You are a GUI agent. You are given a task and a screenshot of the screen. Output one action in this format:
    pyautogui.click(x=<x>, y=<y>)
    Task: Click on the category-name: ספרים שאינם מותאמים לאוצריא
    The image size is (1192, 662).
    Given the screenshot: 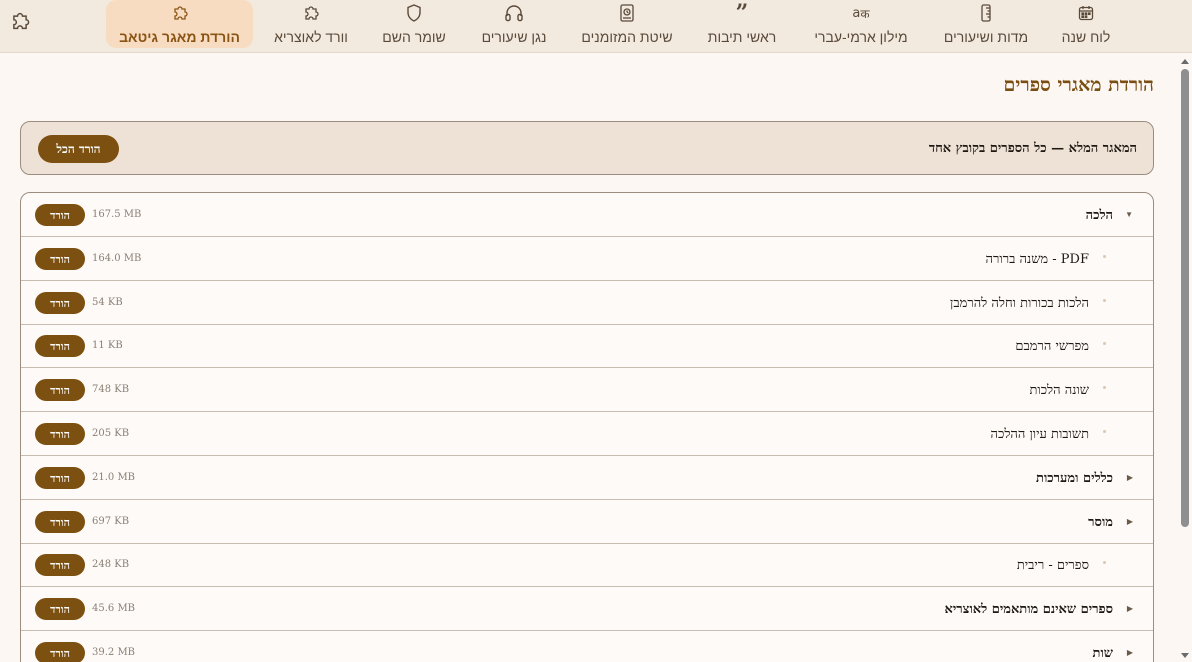 What is the action you would take?
    pyautogui.click(x=1029, y=609)
    